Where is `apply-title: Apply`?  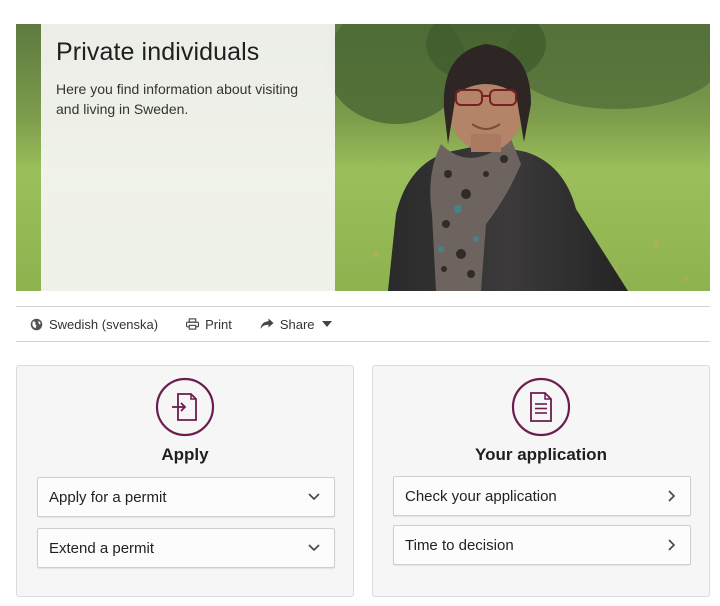
apply-title: Apply is located at coordinates (185, 454).